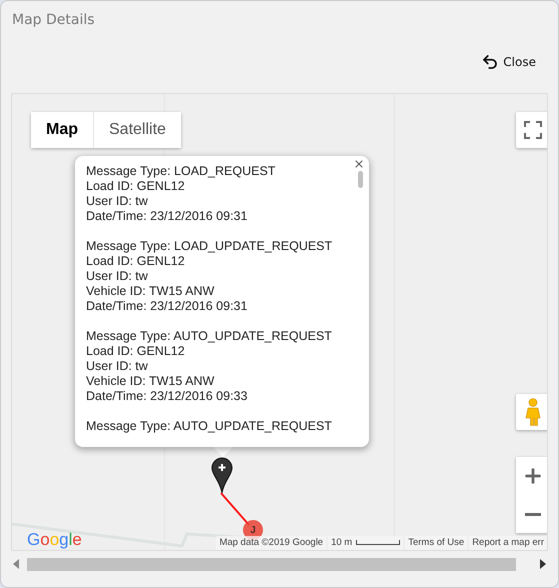  I want to click on undo-arrow-icon, so click(490, 62).